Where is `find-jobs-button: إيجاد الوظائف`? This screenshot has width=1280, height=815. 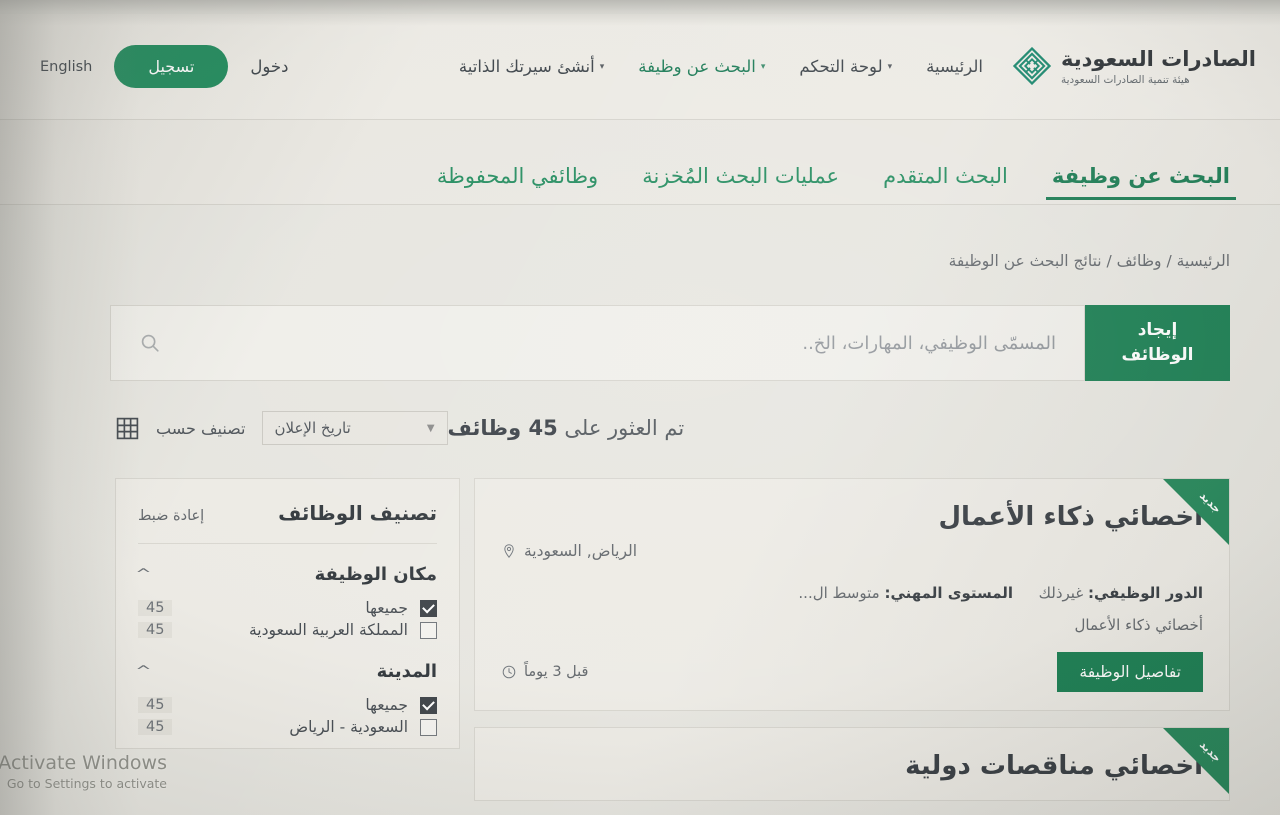
find-jobs-button: إيجاد الوظائف is located at coordinates (1157, 343).